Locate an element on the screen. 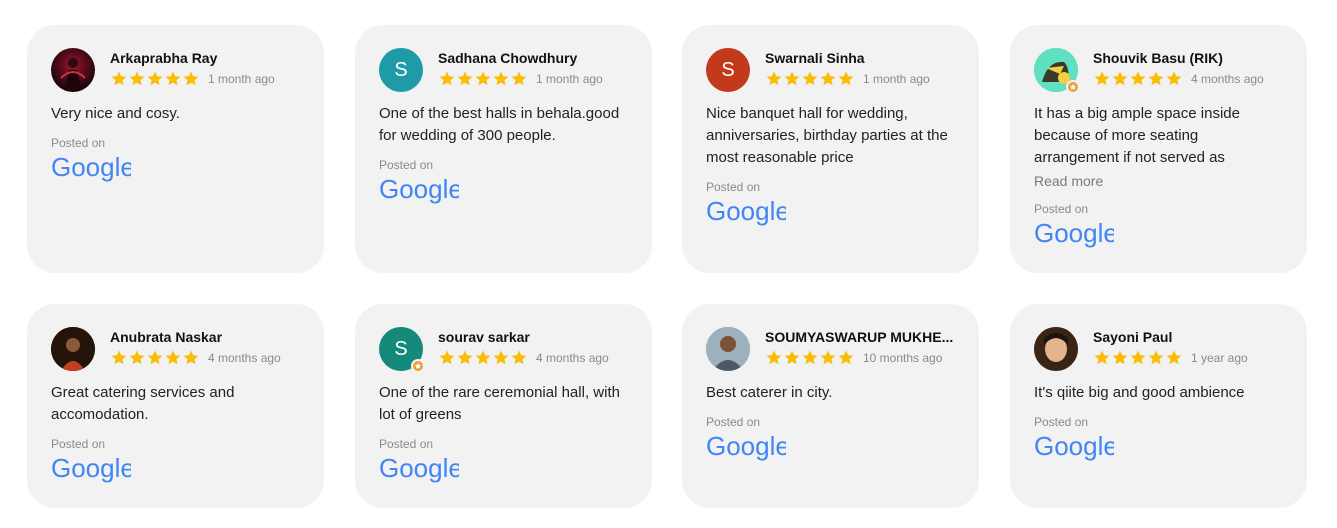 Image resolution: width=1337 pixels, height=528 pixels. review-meta: SOUMYASWARUP MUKHE... 10 months ago is located at coordinates (860, 347).